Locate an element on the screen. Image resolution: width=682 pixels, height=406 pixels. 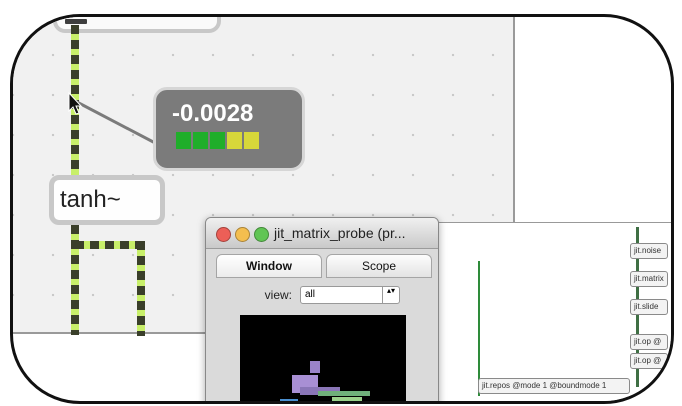
view-row: view: all ▴▾ is located at coordinates (313, 295).